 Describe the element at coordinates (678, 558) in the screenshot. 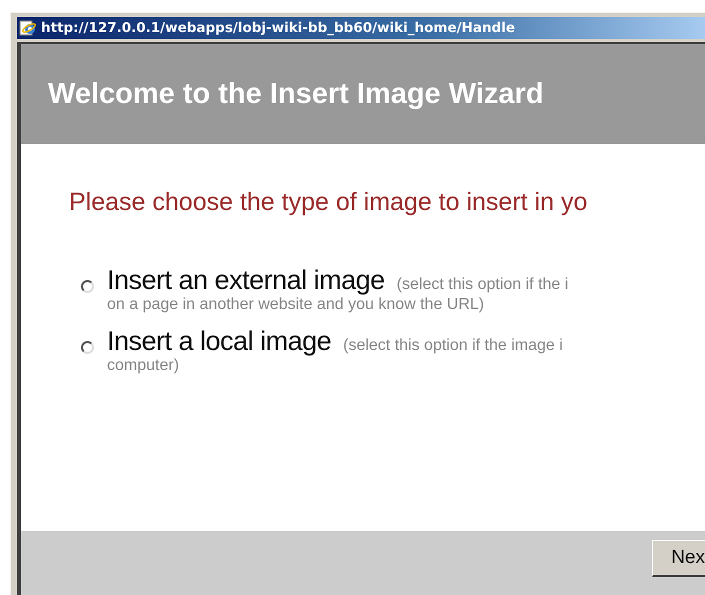

I see `next-button: Nex` at that location.